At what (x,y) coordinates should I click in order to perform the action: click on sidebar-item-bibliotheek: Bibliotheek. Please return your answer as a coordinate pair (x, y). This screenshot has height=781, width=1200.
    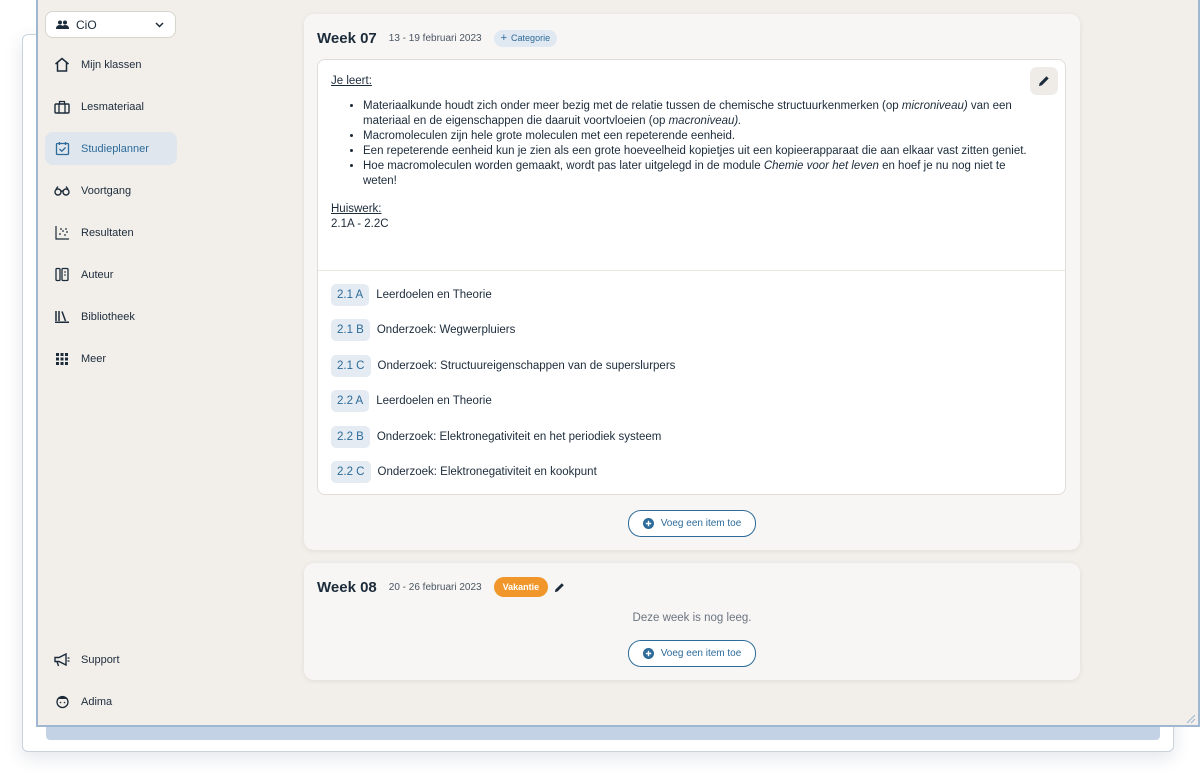
    Looking at the image, I should click on (111, 316).